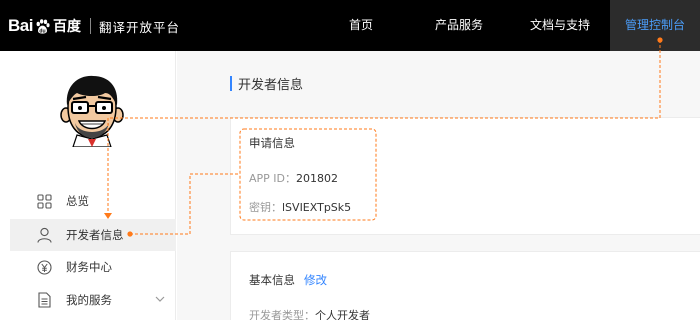 Image resolution: width=700 pixels, height=320 pixels. I want to click on edit-basic-info-link: 修改, so click(315, 280).